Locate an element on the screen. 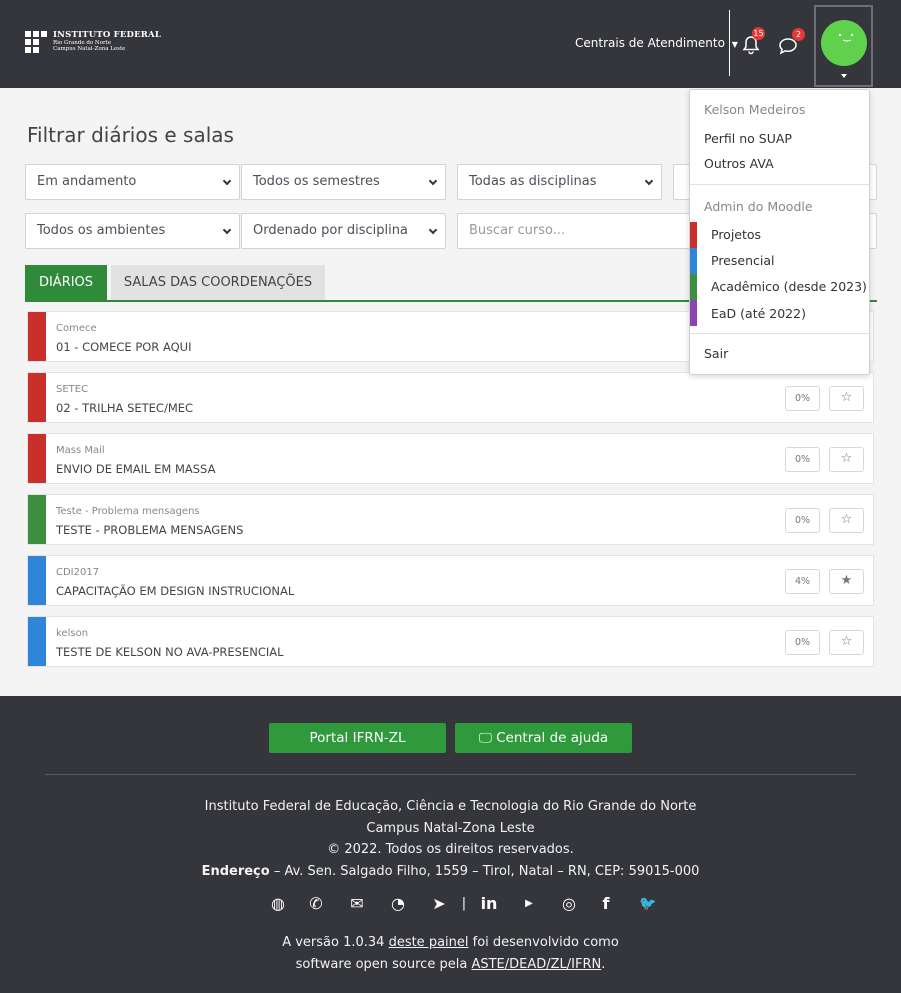 The width and height of the screenshot is (901, 993). messages-button: 2 is located at coordinates (791, 41).